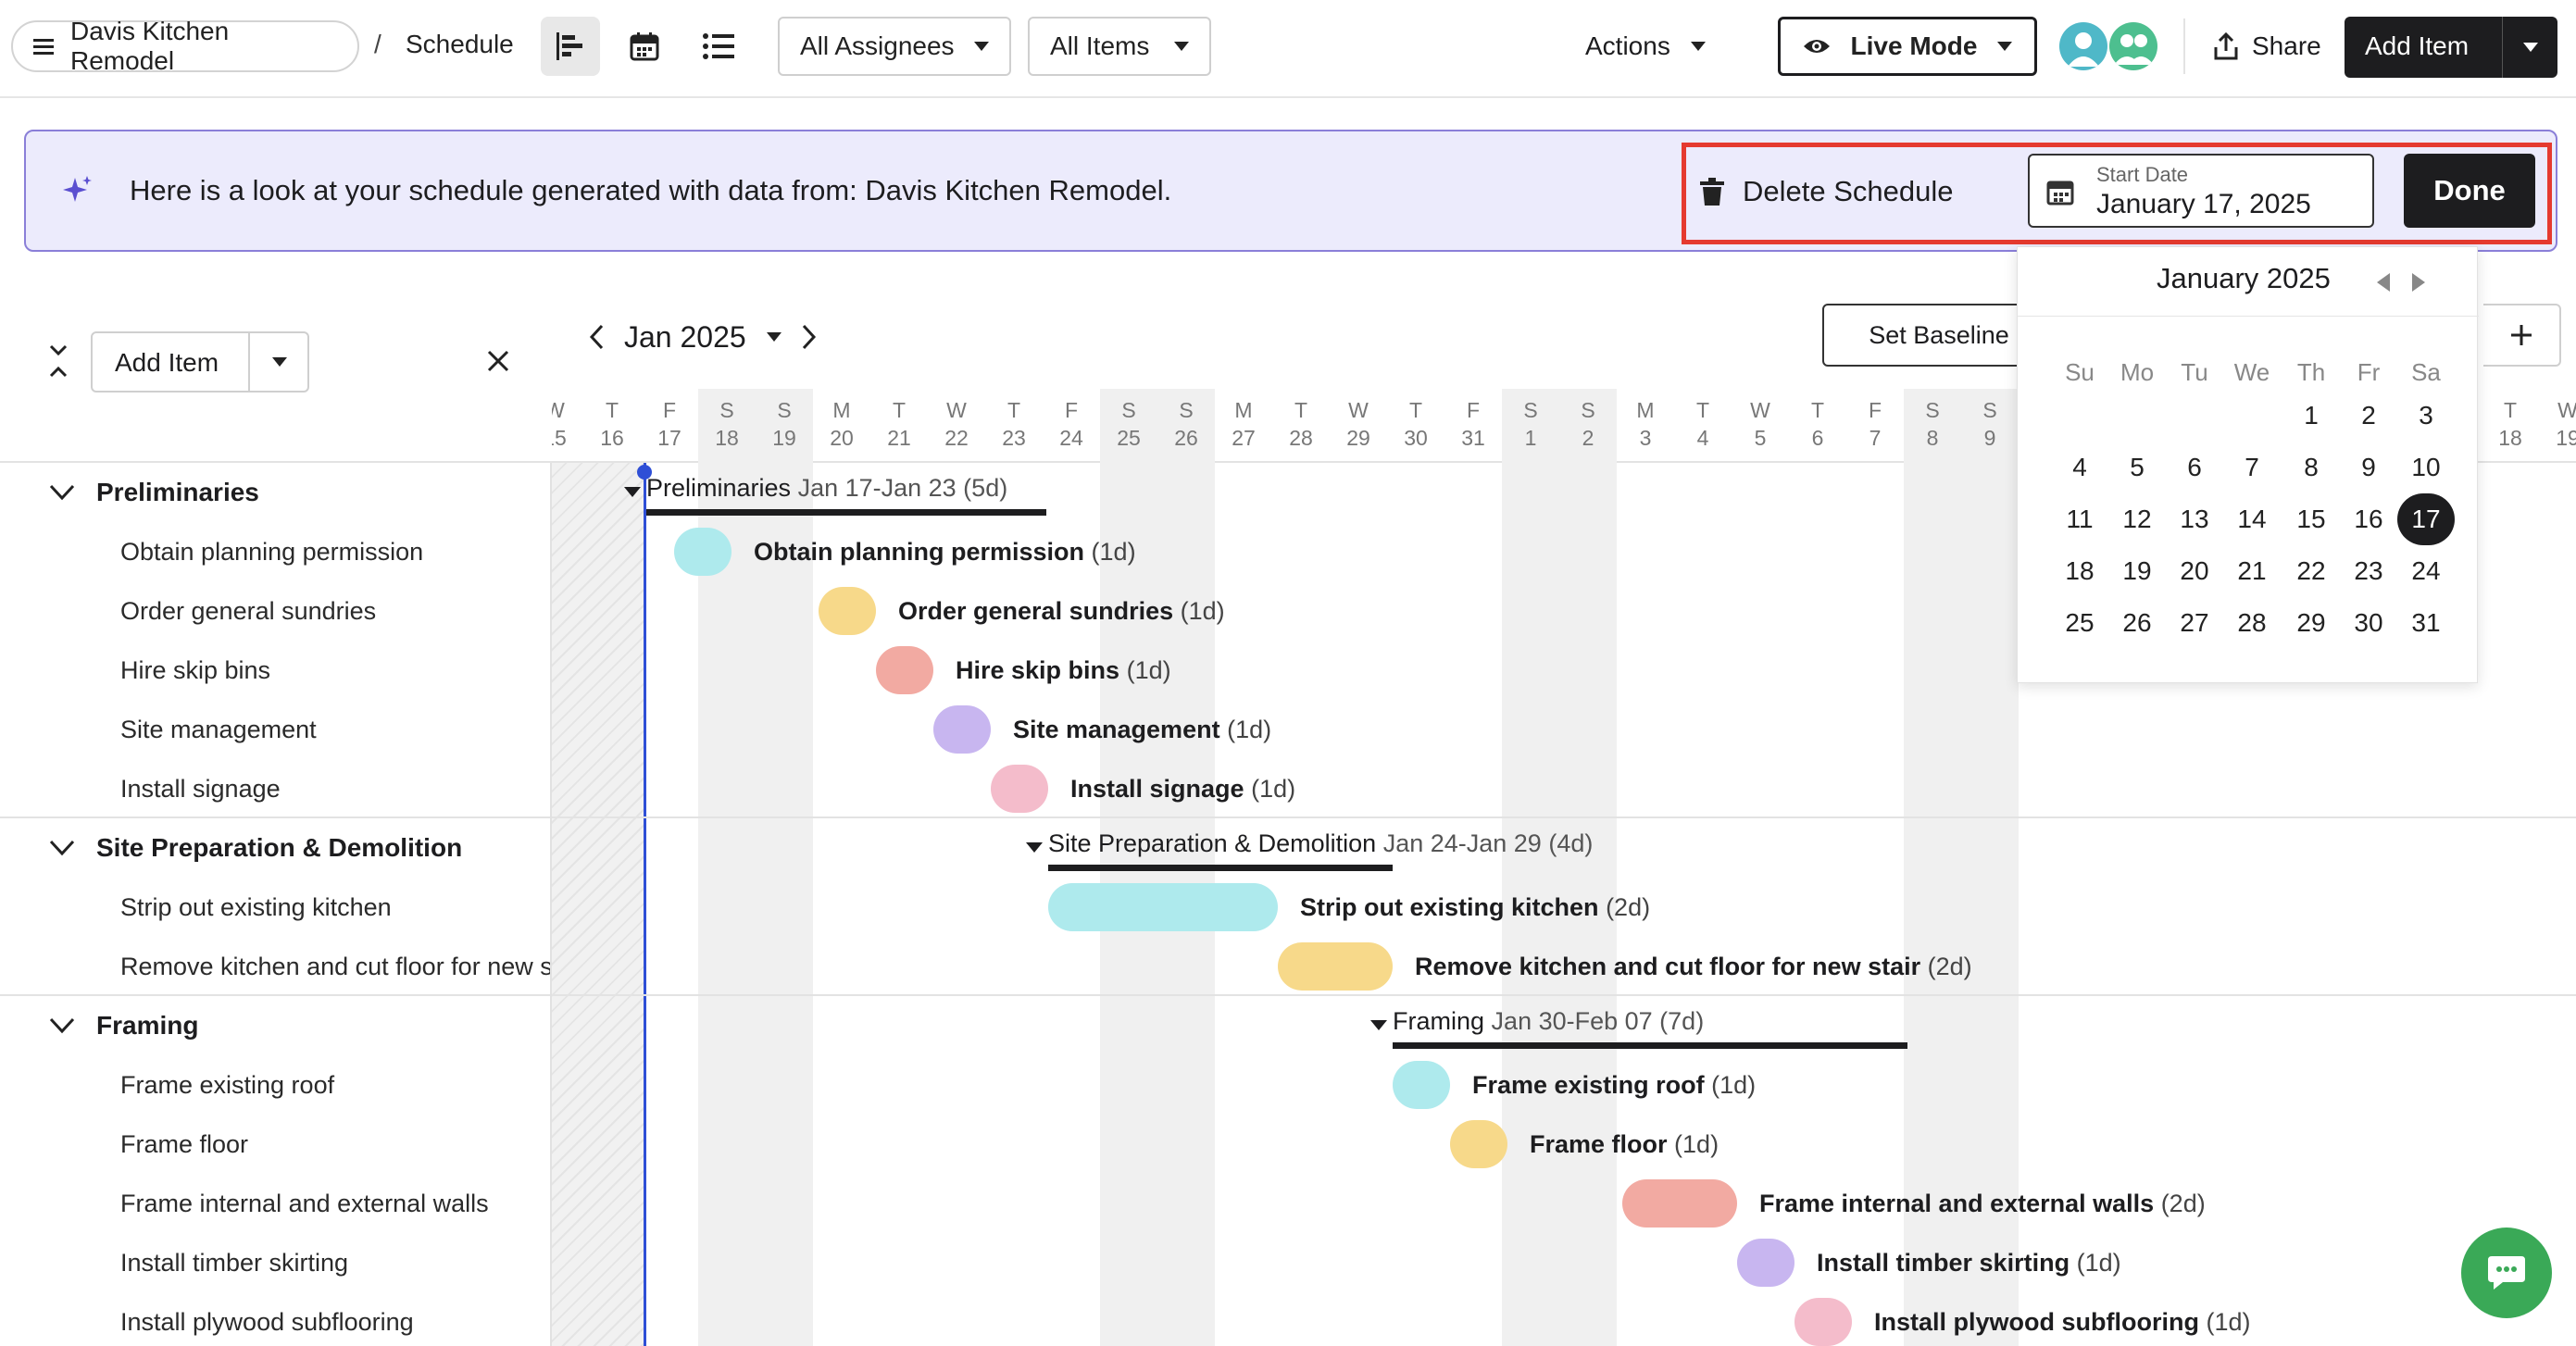  What do you see at coordinates (2079, 623) in the screenshot?
I see `calendar-day: 25` at bounding box center [2079, 623].